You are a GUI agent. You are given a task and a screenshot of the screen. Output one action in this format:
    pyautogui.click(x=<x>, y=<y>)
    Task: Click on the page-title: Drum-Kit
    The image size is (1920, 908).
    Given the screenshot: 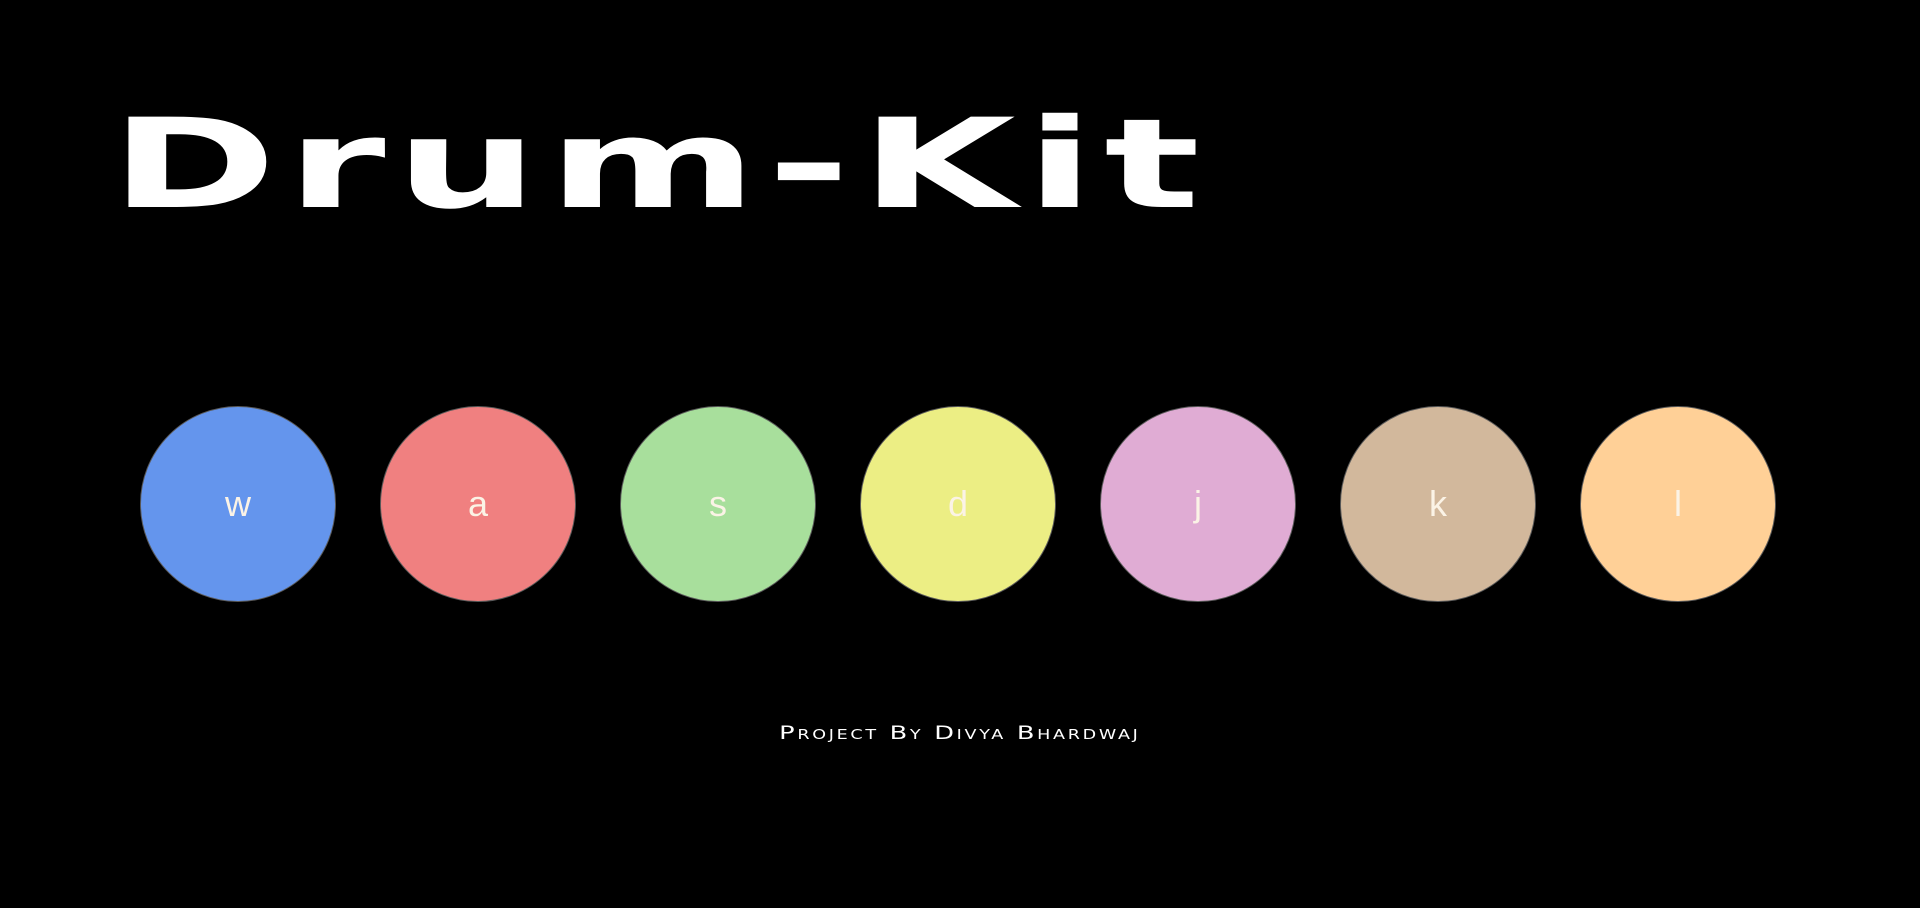 What is the action you would take?
    pyautogui.click(x=685, y=165)
    